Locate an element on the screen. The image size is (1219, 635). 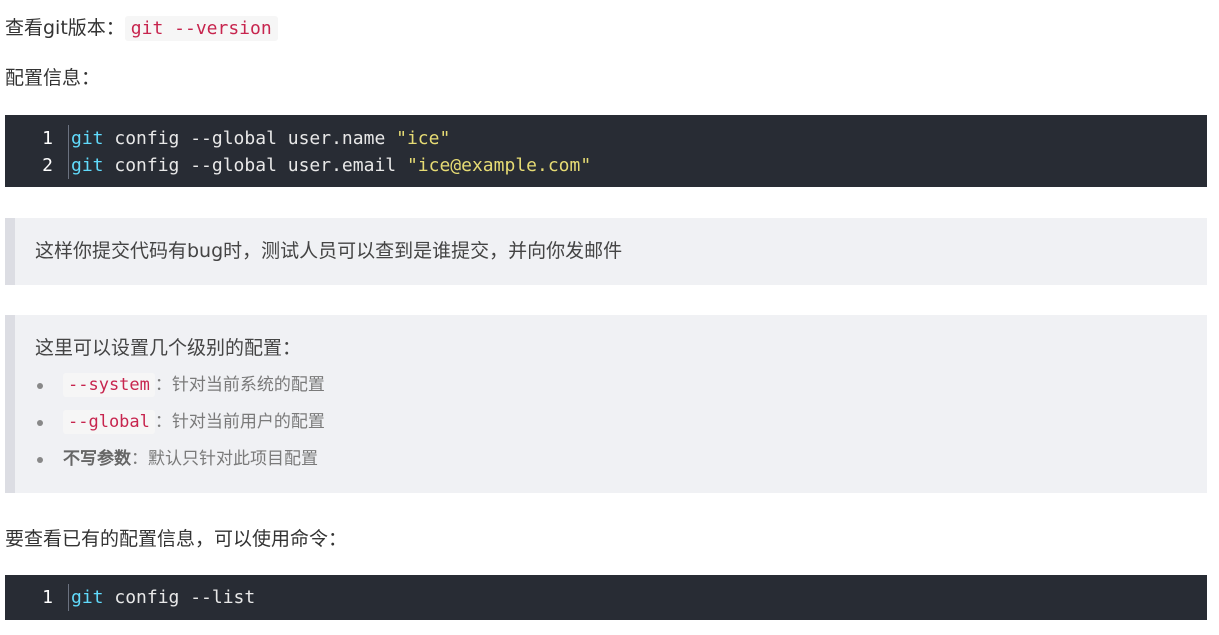
code-line: 1 git config --global user.name "ice" is located at coordinates (227, 138).